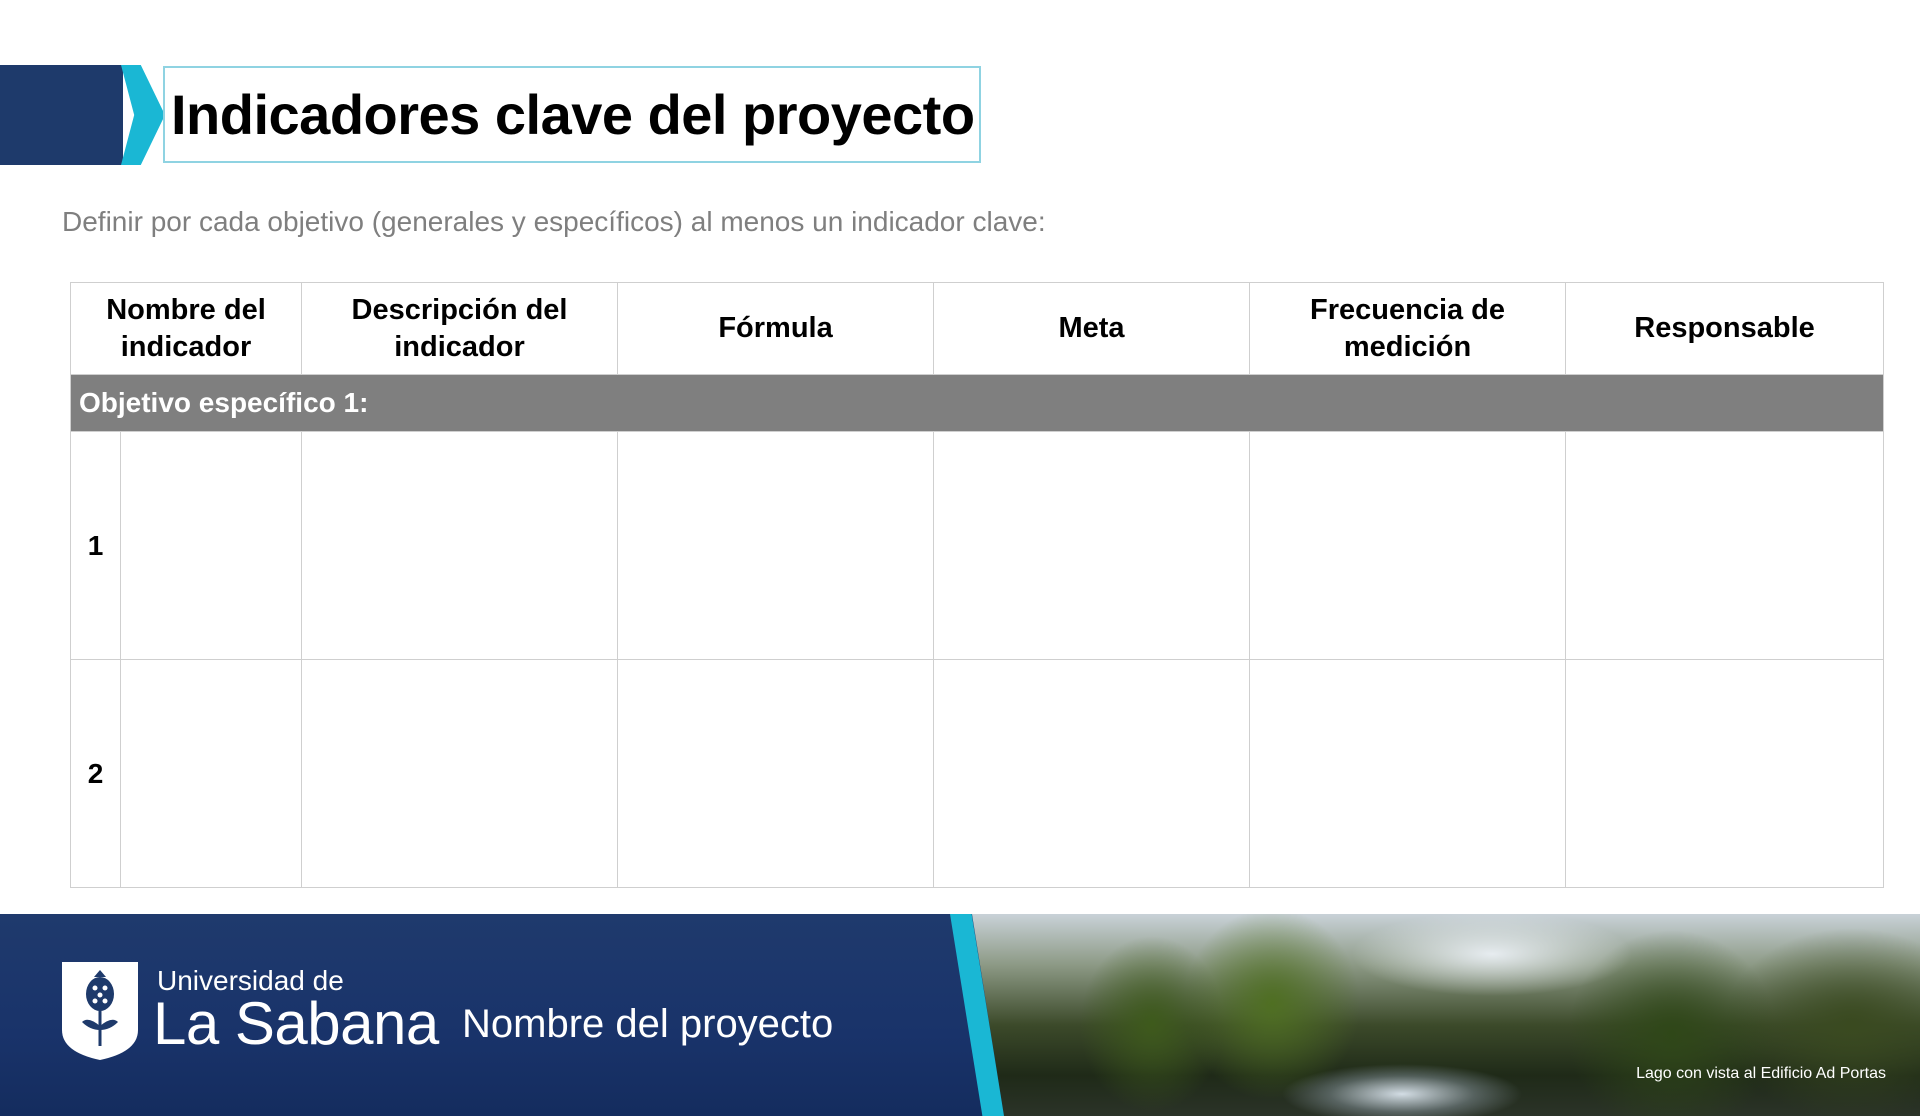 The image size is (1920, 1116). What do you see at coordinates (296, 1023) in the screenshot?
I see `university-name-line2: La Sabana` at bounding box center [296, 1023].